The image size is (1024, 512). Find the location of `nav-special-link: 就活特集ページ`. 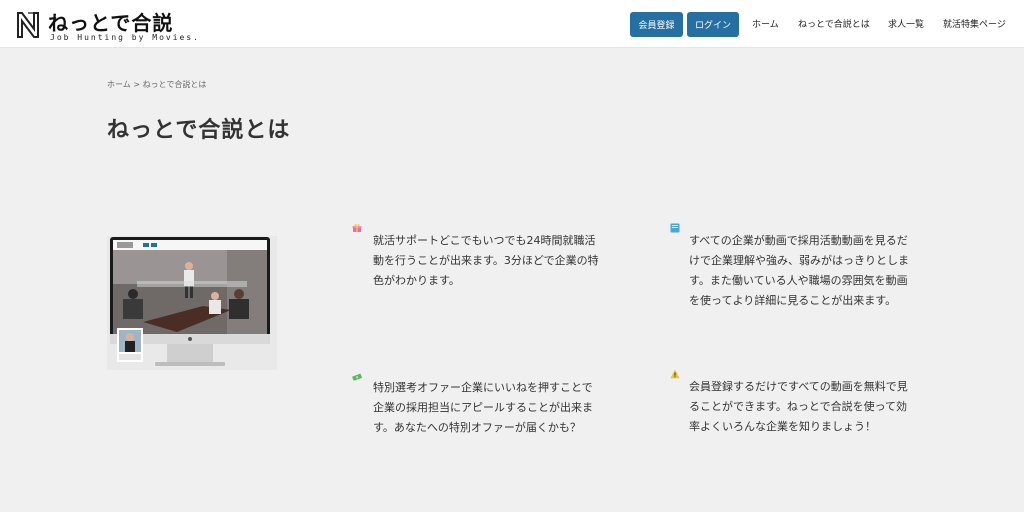

nav-special-link: 就活特集ページ is located at coordinates (974, 23).